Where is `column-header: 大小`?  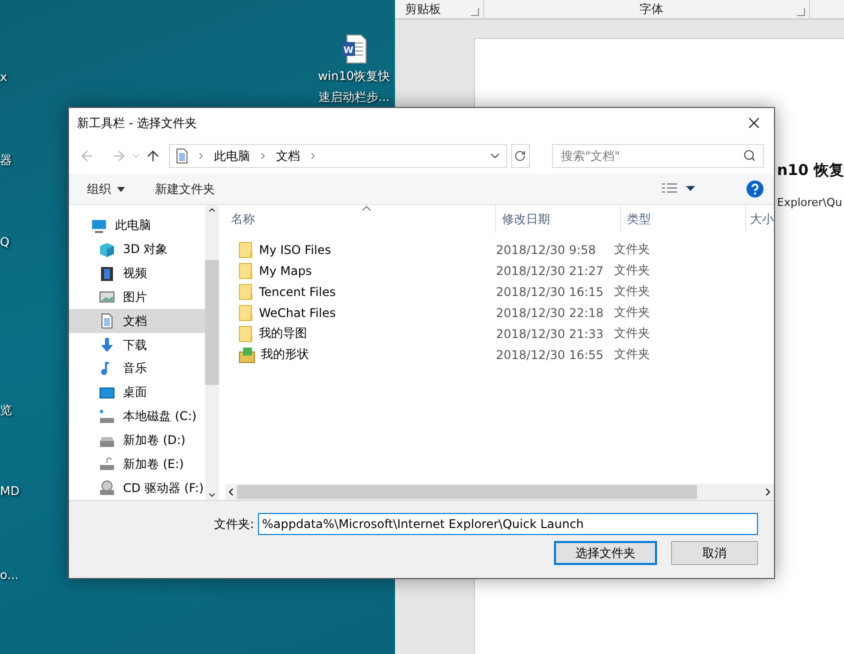
column-header: 大小 is located at coordinates (760, 219).